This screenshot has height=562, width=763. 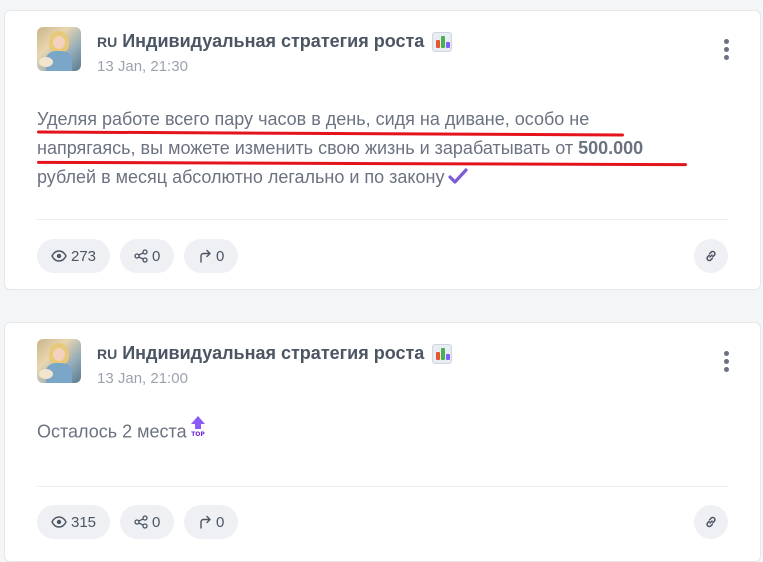 I want to click on post-date: 13 Jan, 21:00, so click(x=142, y=378).